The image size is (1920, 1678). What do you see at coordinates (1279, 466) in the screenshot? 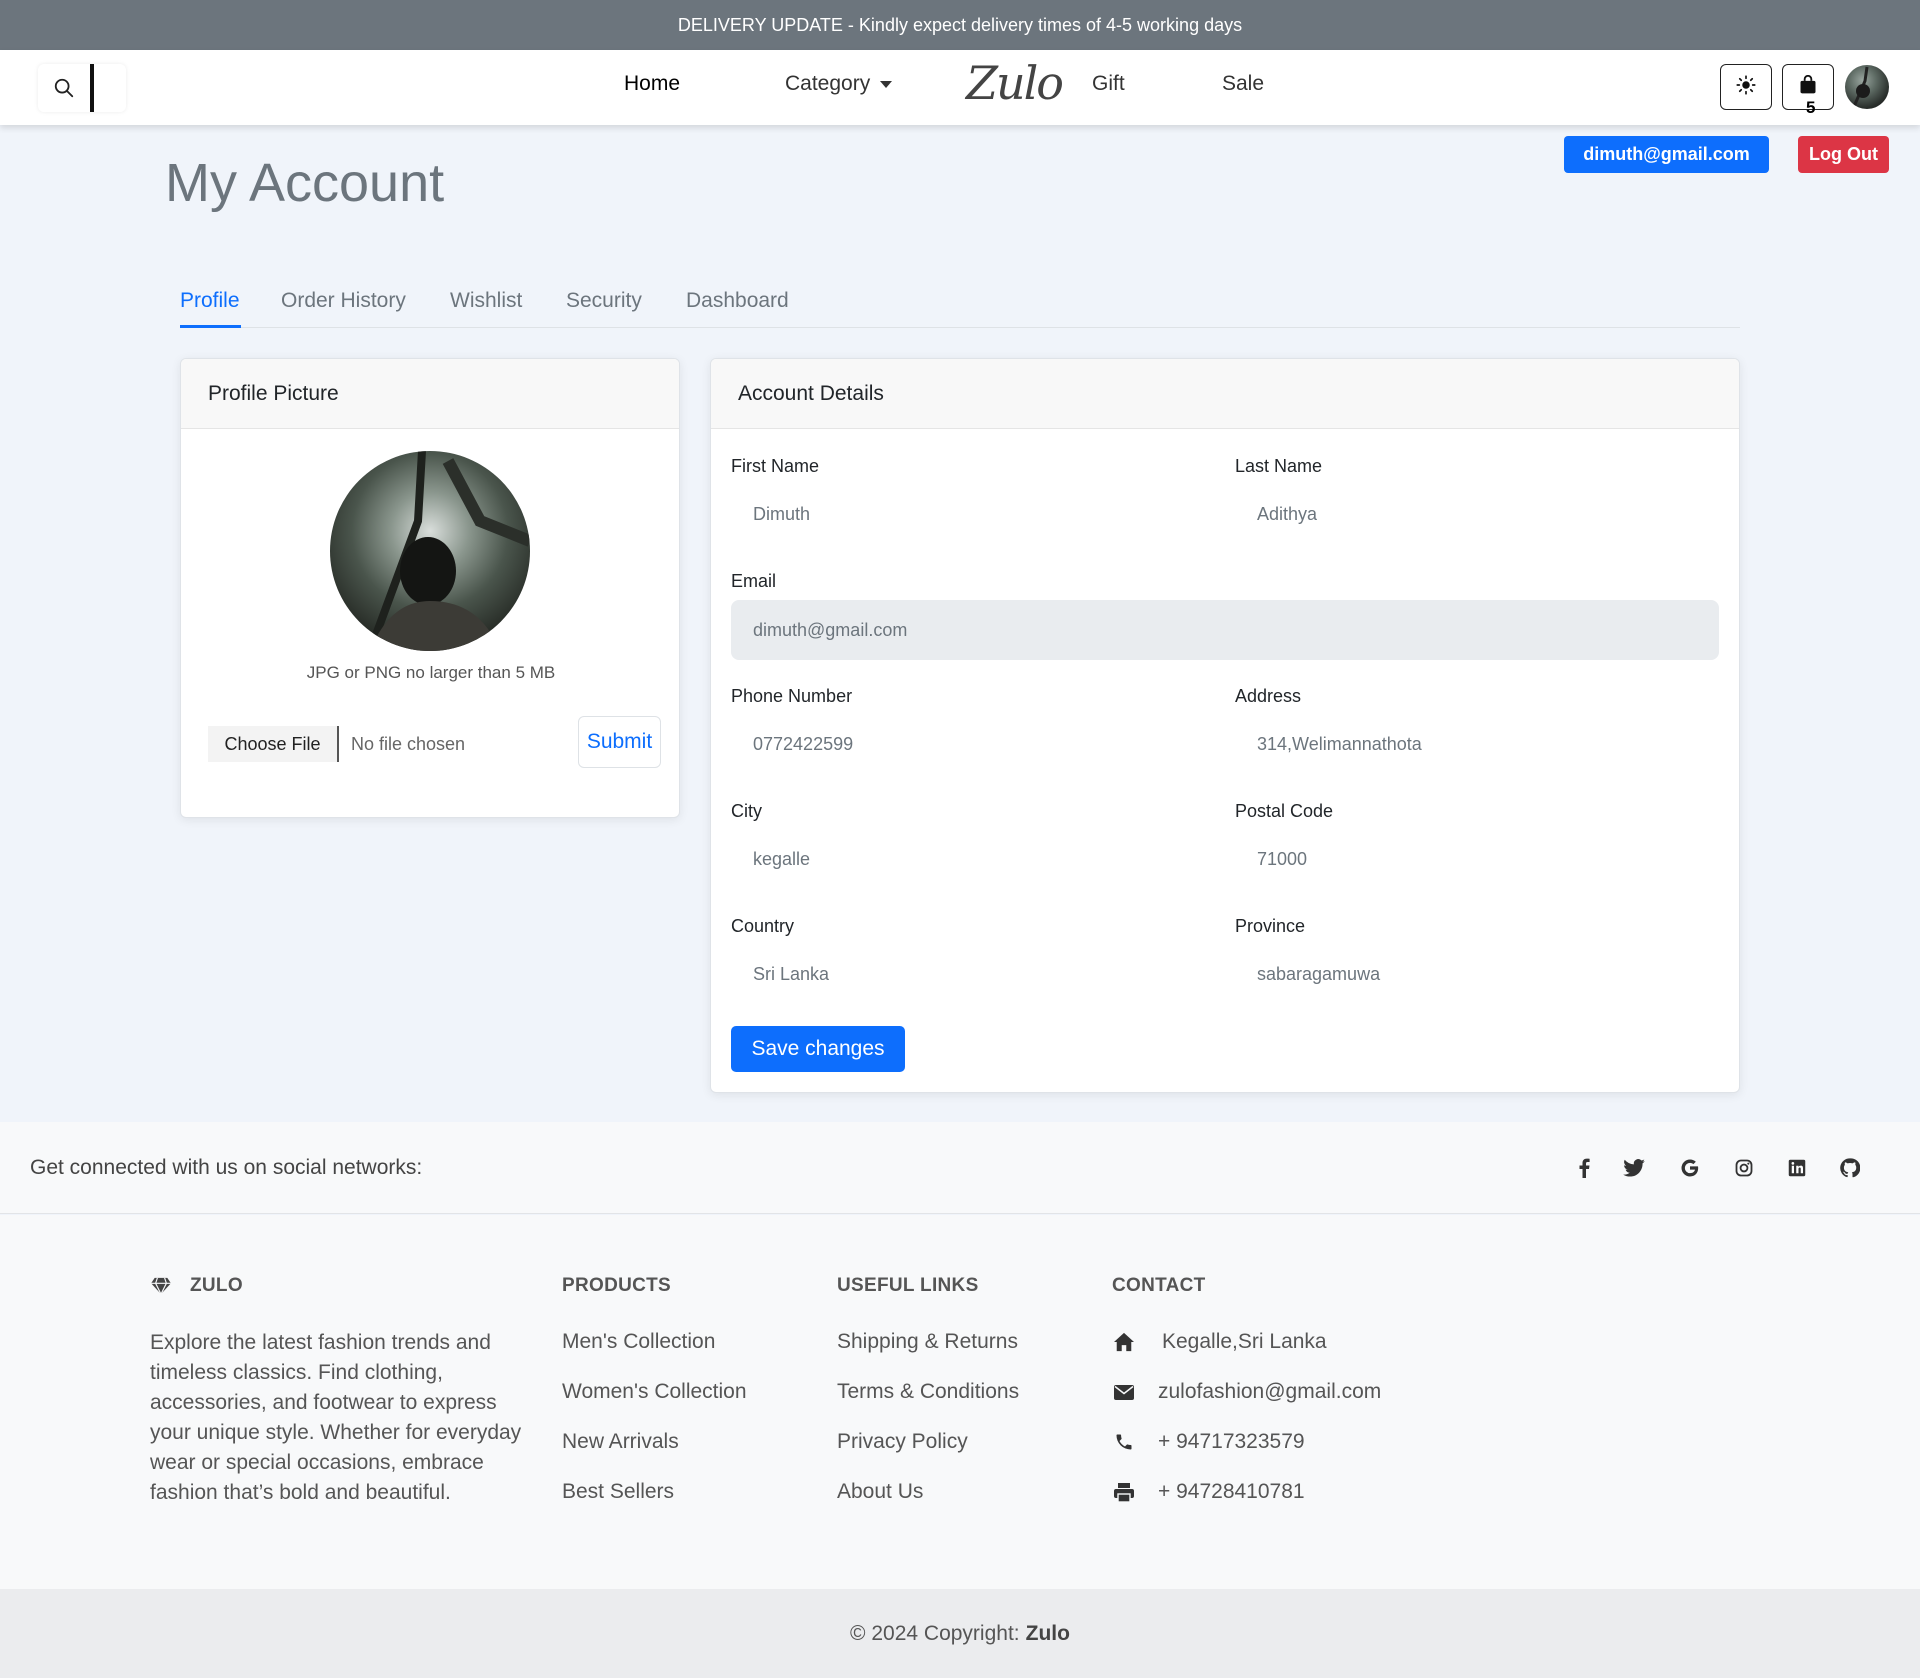
I see `last-name-label: Last Name` at bounding box center [1279, 466].